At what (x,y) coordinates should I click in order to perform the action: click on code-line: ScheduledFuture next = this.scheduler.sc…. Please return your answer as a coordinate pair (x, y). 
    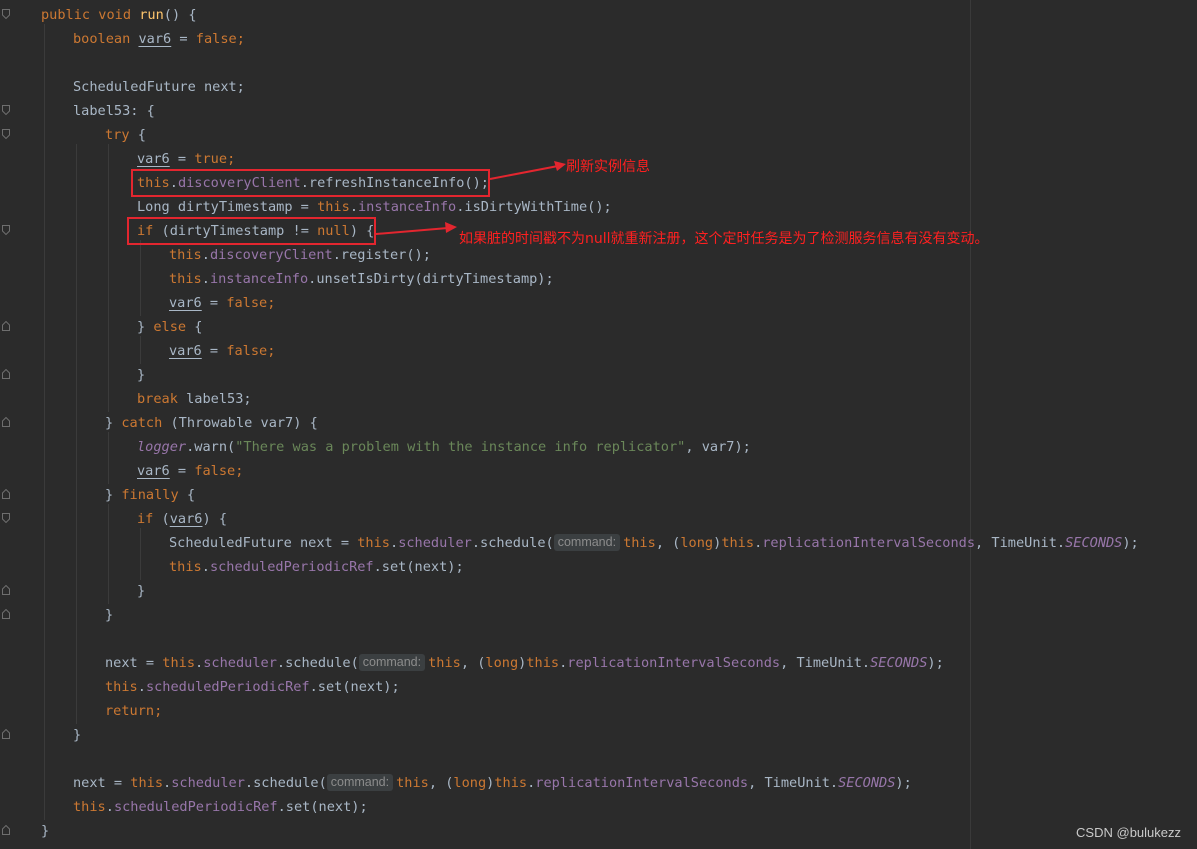
    Looking at the image, I should click on (654, 543).